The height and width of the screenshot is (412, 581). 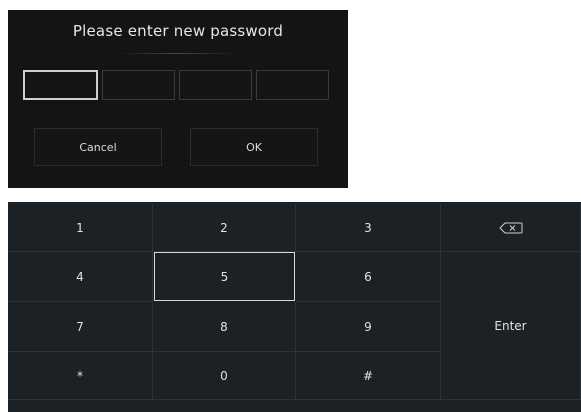 I want to click on key-2: 2, so click(x=224, y=228).